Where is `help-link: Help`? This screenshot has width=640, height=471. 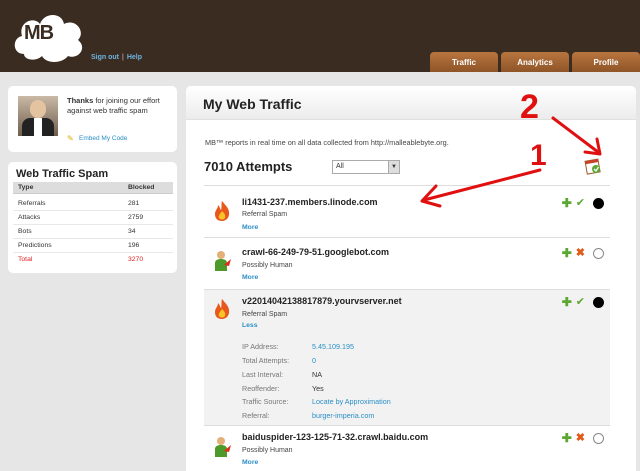
help-link: Help is located at coordinates (134, 57).